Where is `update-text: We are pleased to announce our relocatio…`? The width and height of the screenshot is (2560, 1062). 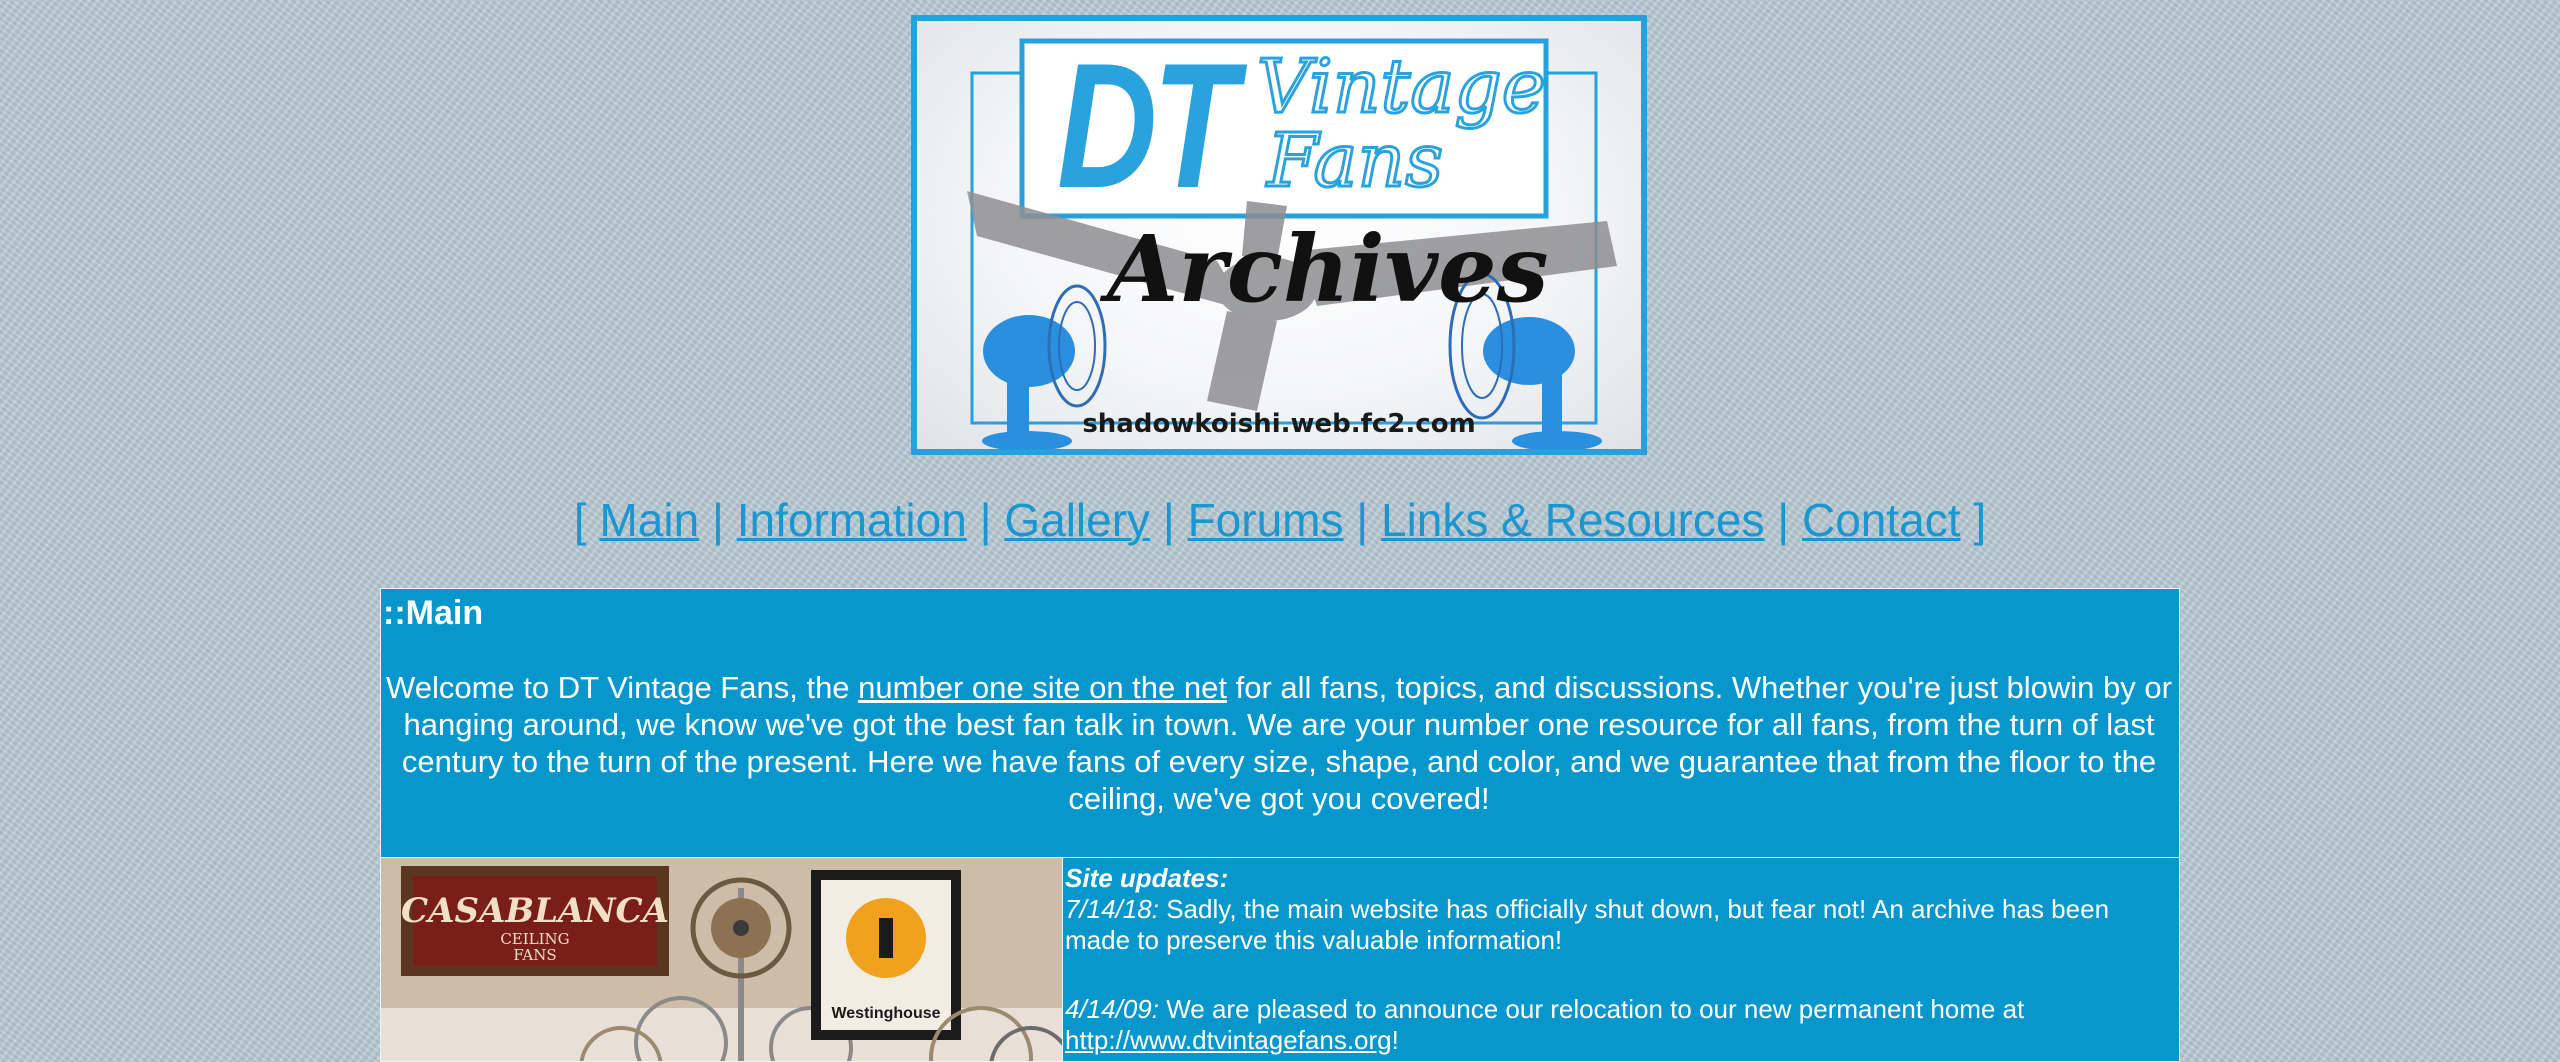
update-text: We are pleased to announce our relocatio… is located at coordinates (1591, 1009).